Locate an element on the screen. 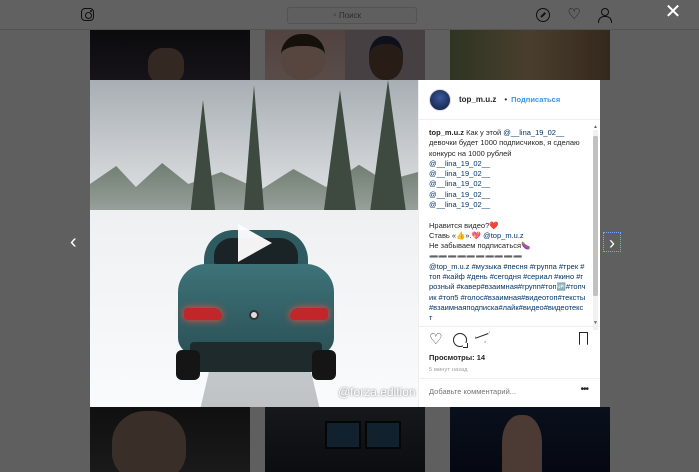 This screenshot has width=699, height=472. play-icon is located at coordinates (255, 243).